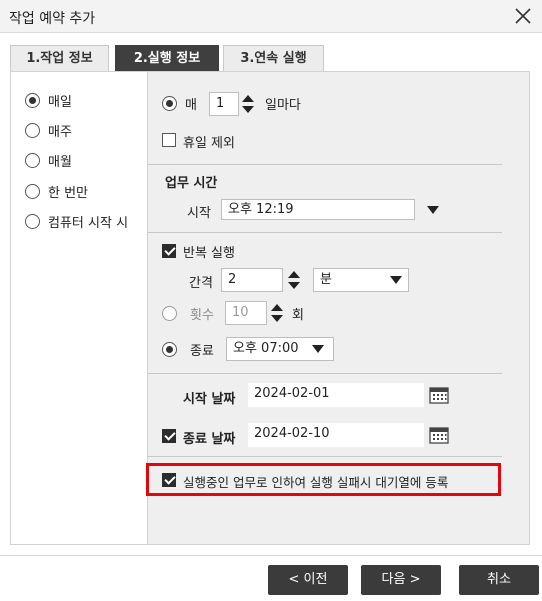 This screenshot has width=542, height=601. Describe the element at coordinates (169, 313) in the screenshot. I see `radio-repeat-count` at that location.